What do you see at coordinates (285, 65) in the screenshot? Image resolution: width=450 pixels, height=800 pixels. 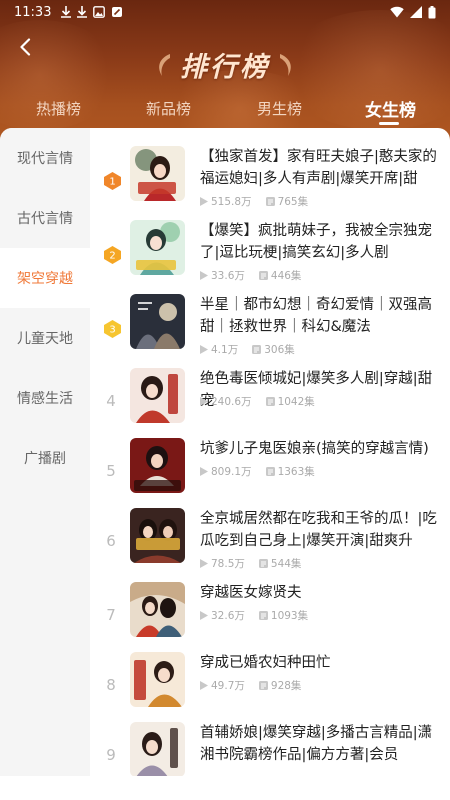 I see `title-right-ornament-icon` at bounding box center [285, 65].